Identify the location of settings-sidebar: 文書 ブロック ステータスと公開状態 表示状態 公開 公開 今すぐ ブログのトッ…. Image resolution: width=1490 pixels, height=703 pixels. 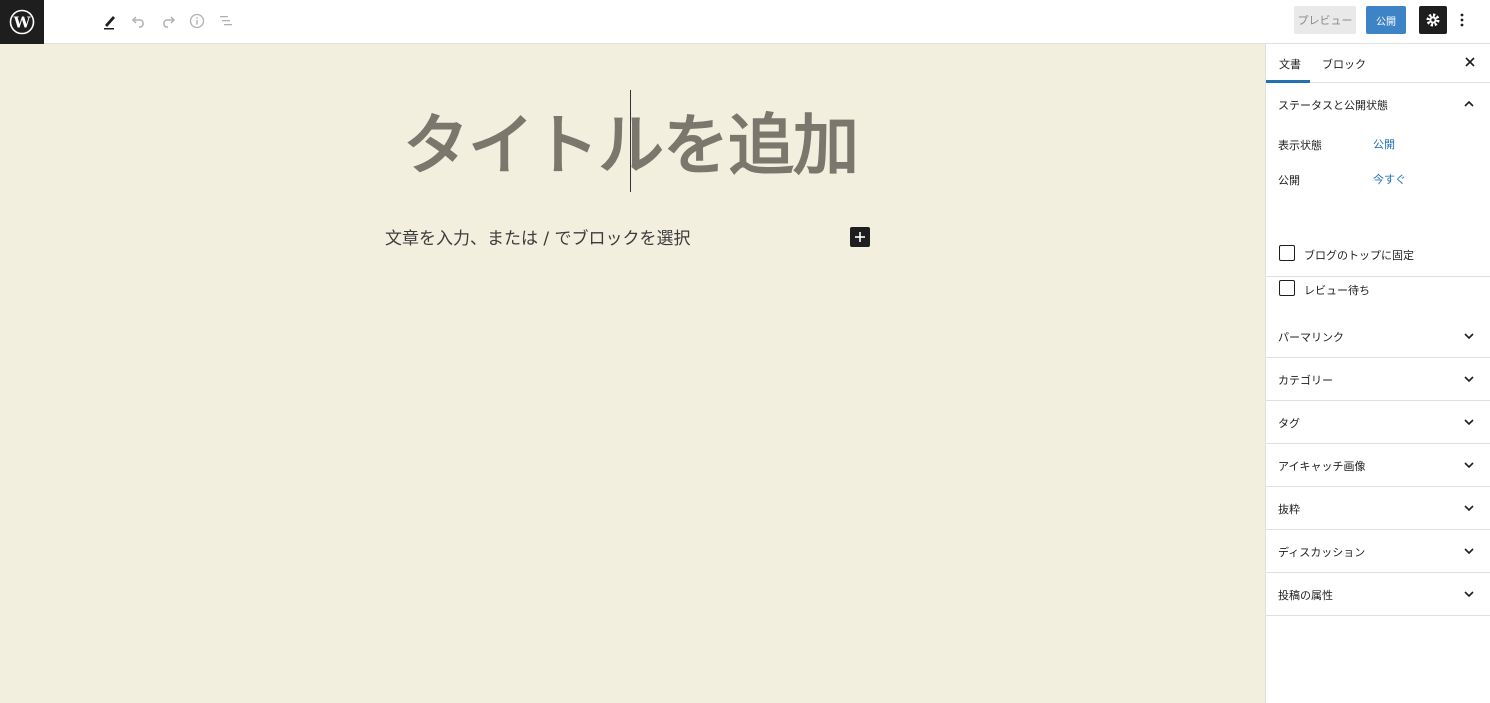
(1377, 373).